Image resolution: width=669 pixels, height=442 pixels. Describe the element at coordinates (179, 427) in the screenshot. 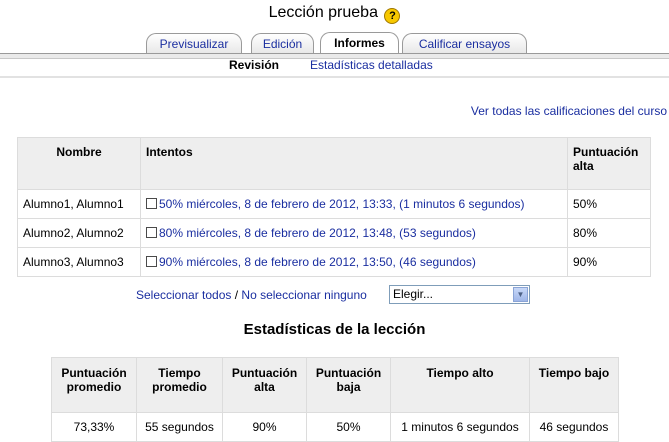

I see `stat-avg-time: 55 segundos` at that location.